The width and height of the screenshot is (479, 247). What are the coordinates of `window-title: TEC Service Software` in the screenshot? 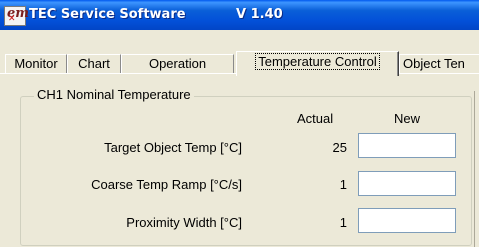 It's located at (107, 14).